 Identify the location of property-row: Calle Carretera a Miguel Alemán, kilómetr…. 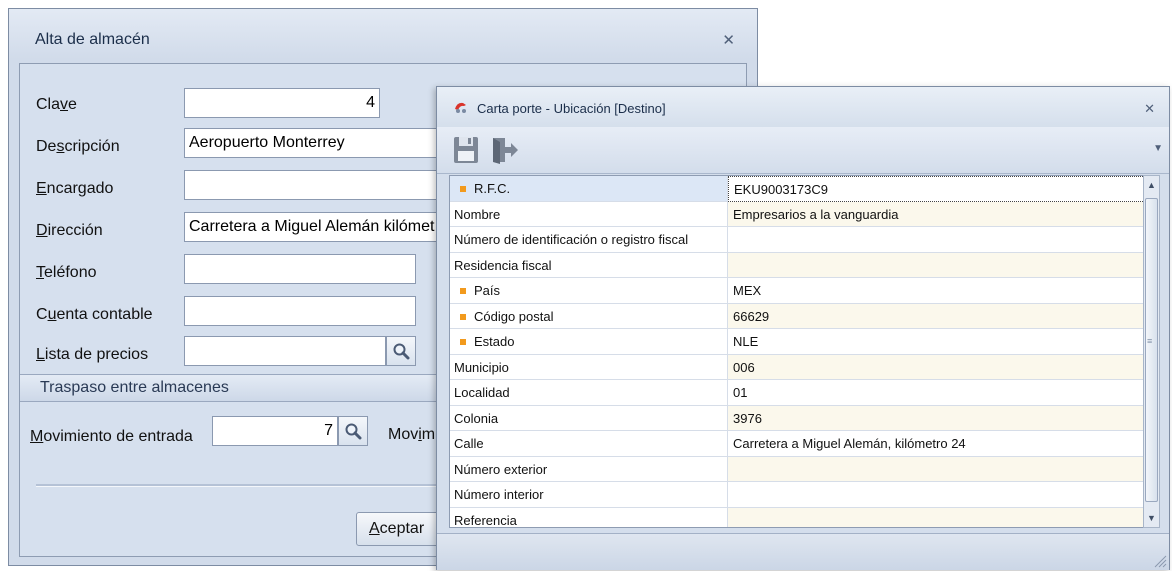
(801, 444).